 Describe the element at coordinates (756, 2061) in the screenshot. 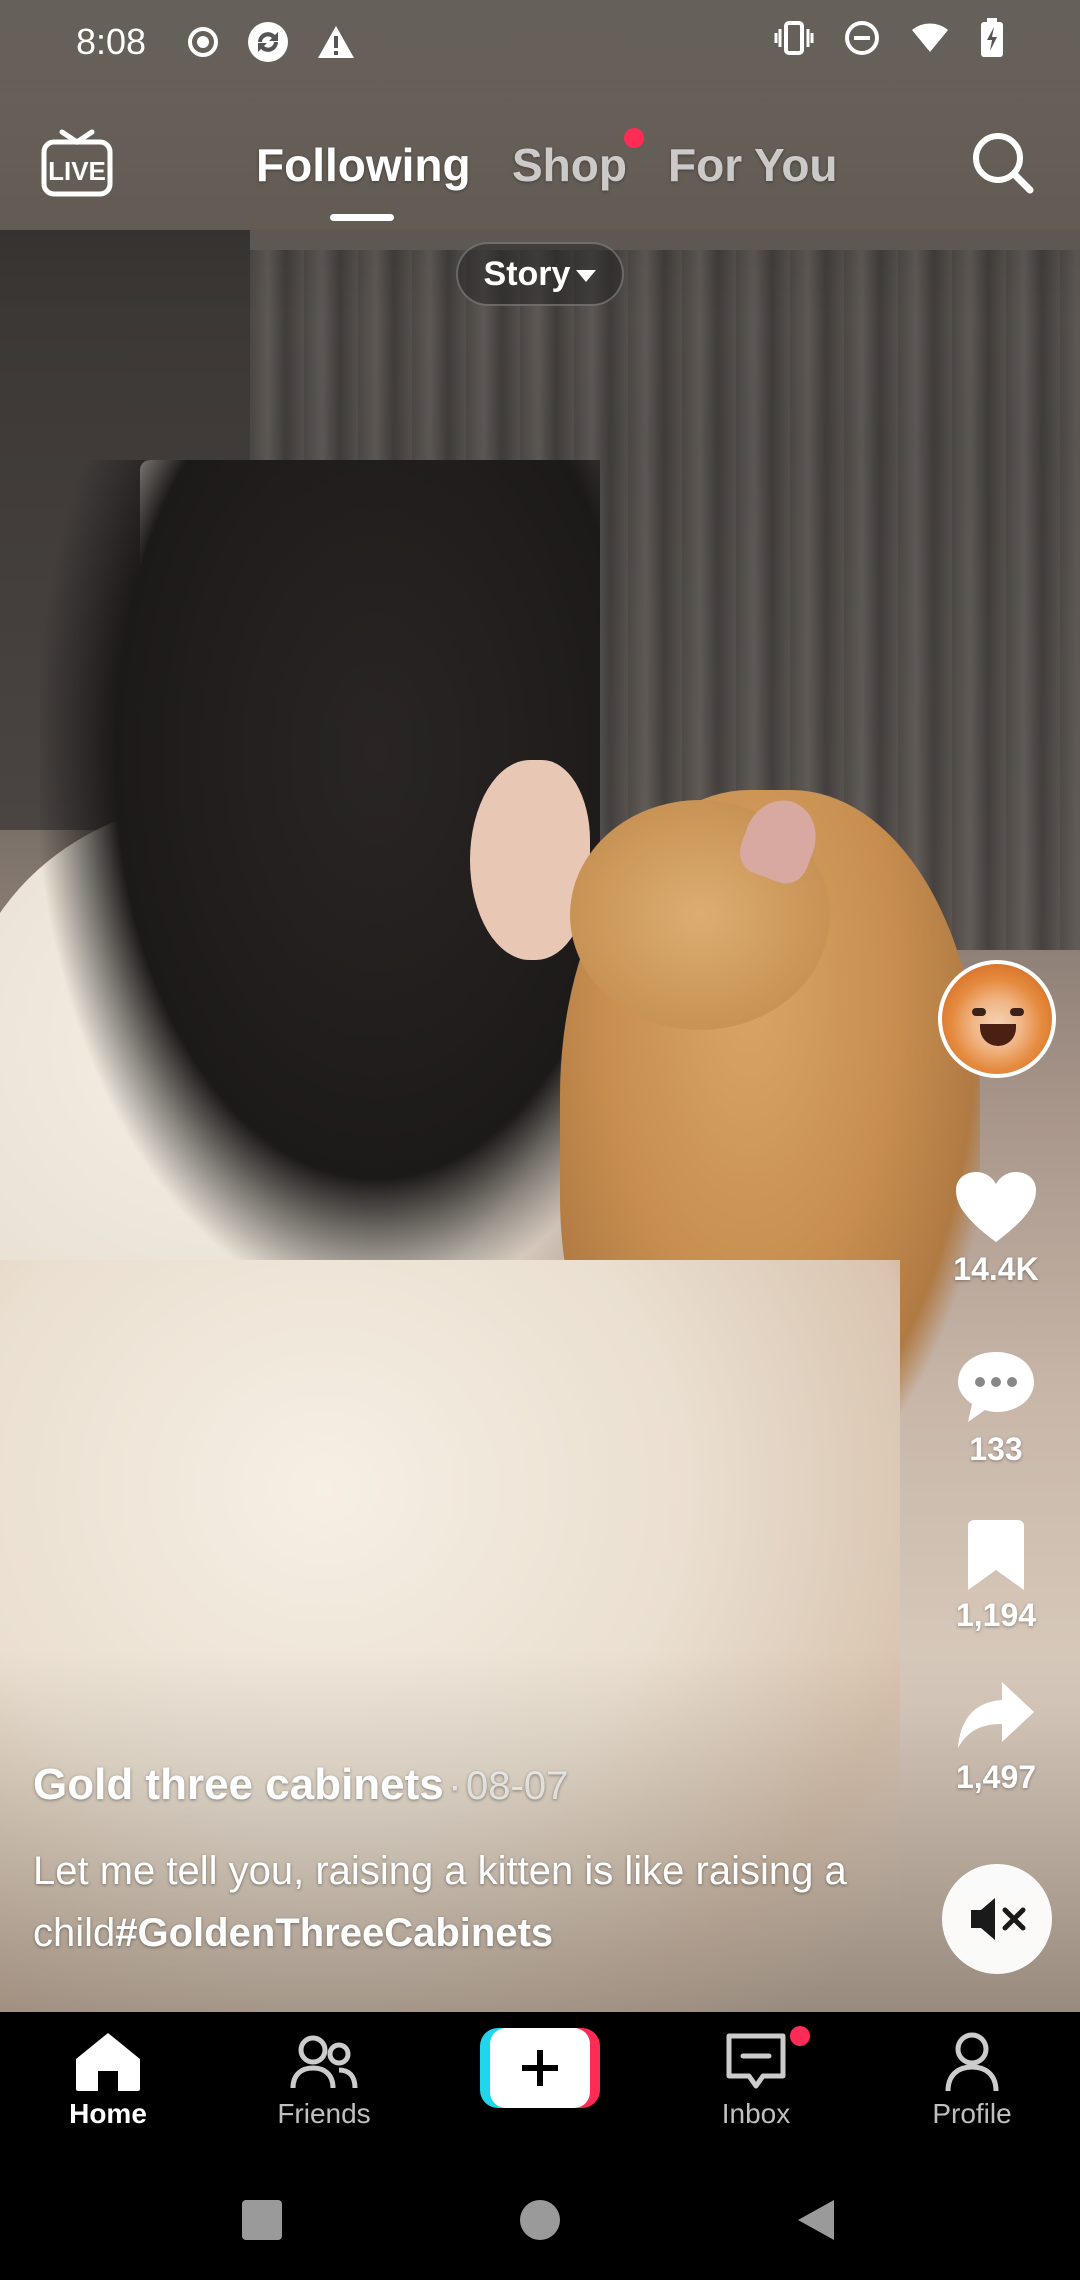

I see `inbox-icon` at that location.